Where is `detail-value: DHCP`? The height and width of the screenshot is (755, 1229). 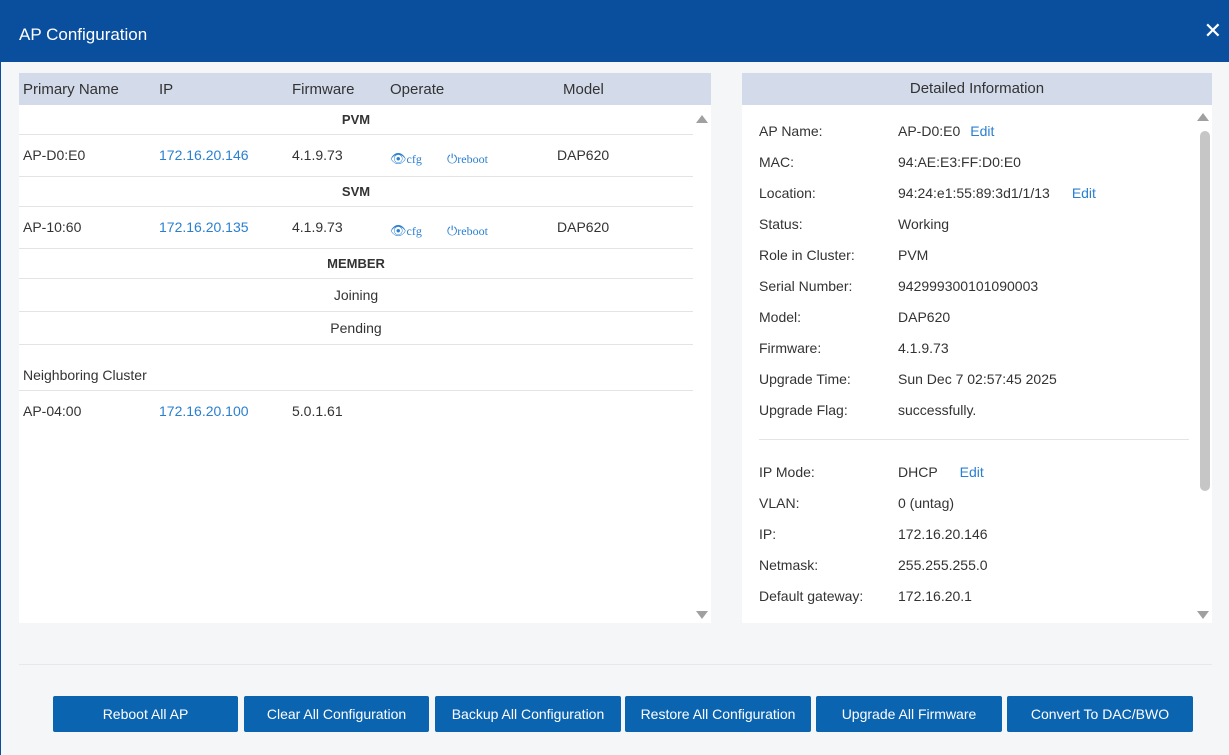 detail-value: DHCP is located at coordinates (918, 472).